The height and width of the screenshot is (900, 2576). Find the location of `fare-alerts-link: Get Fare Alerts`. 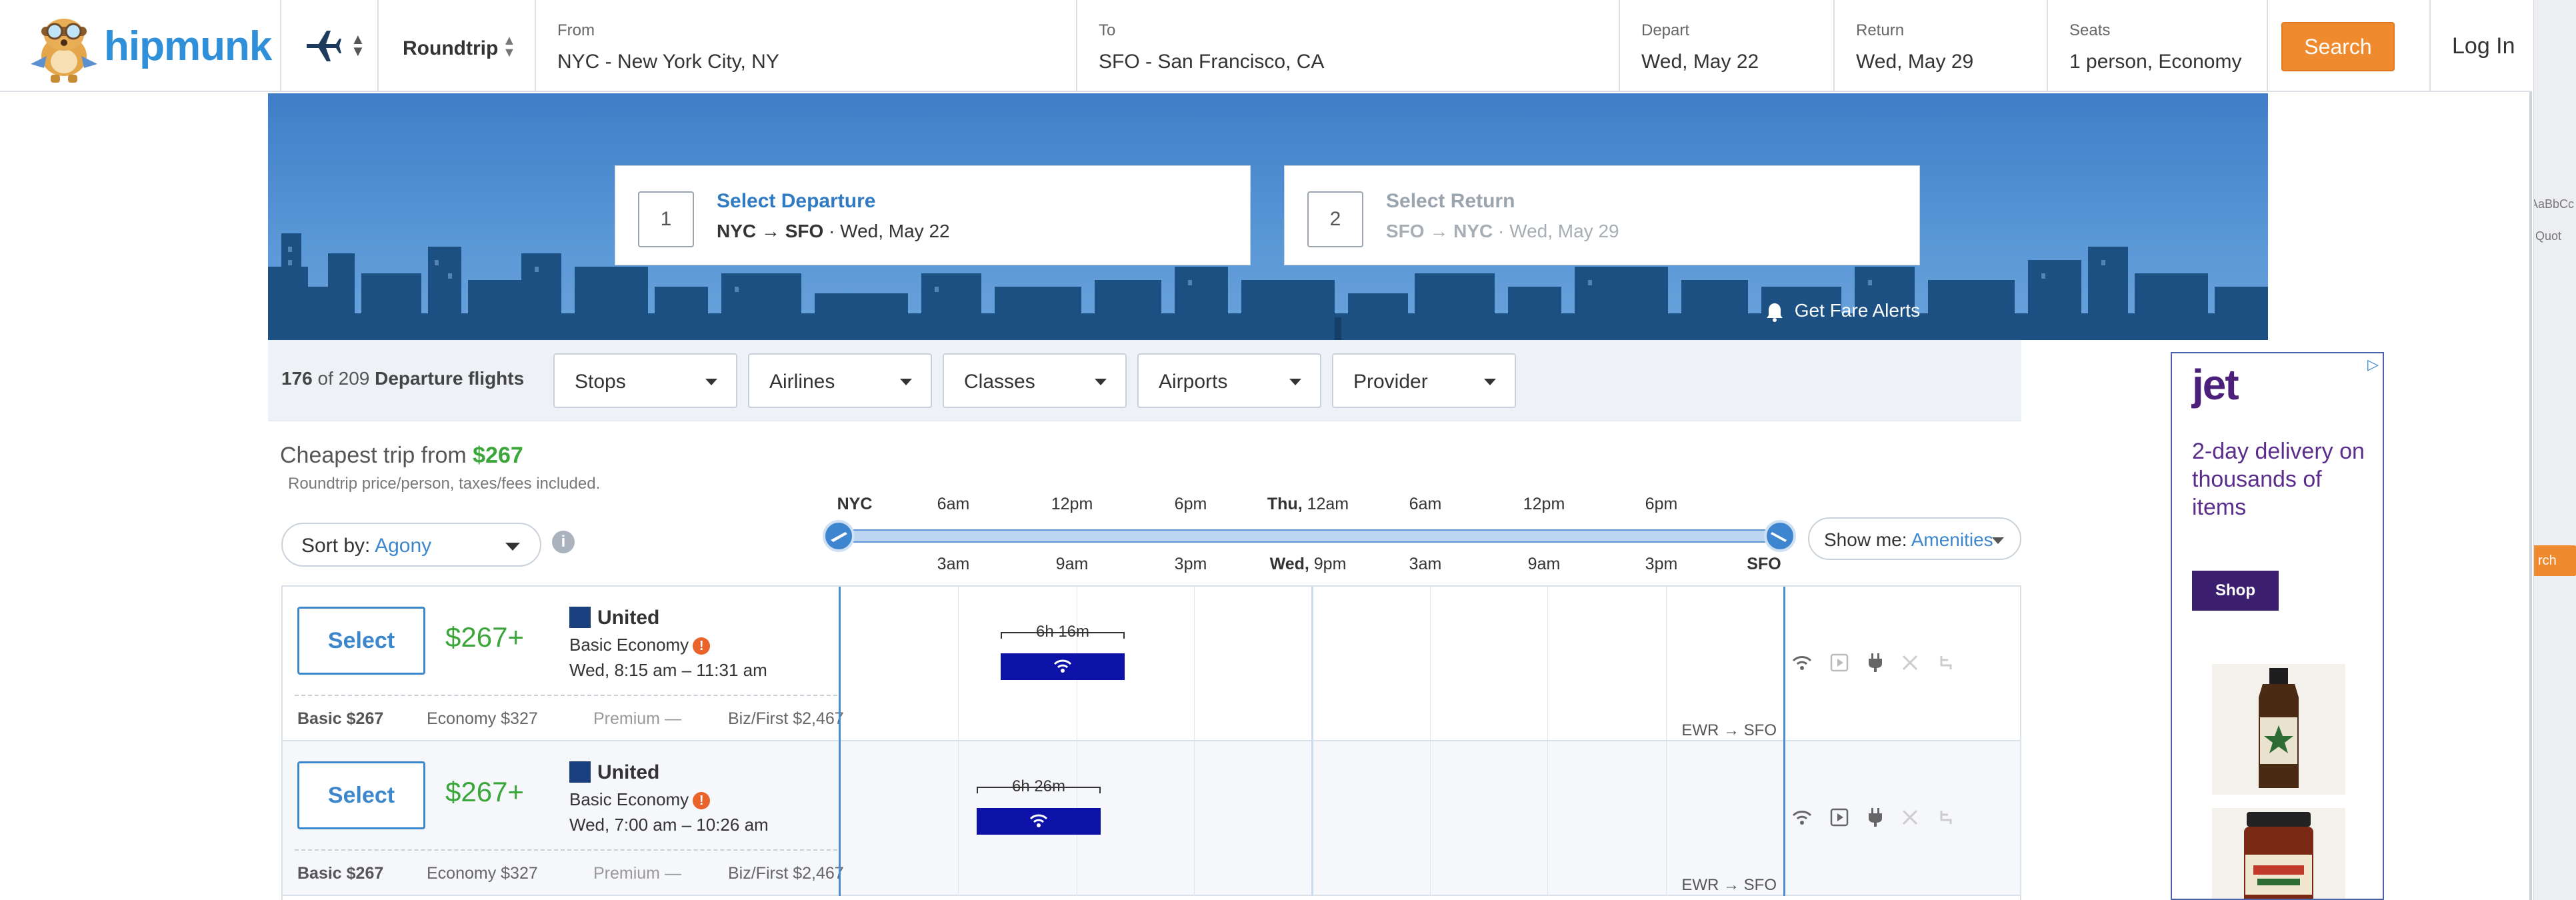

fare-alerts-link: Get Fare Alerts is located at coordinates (1842, 311).